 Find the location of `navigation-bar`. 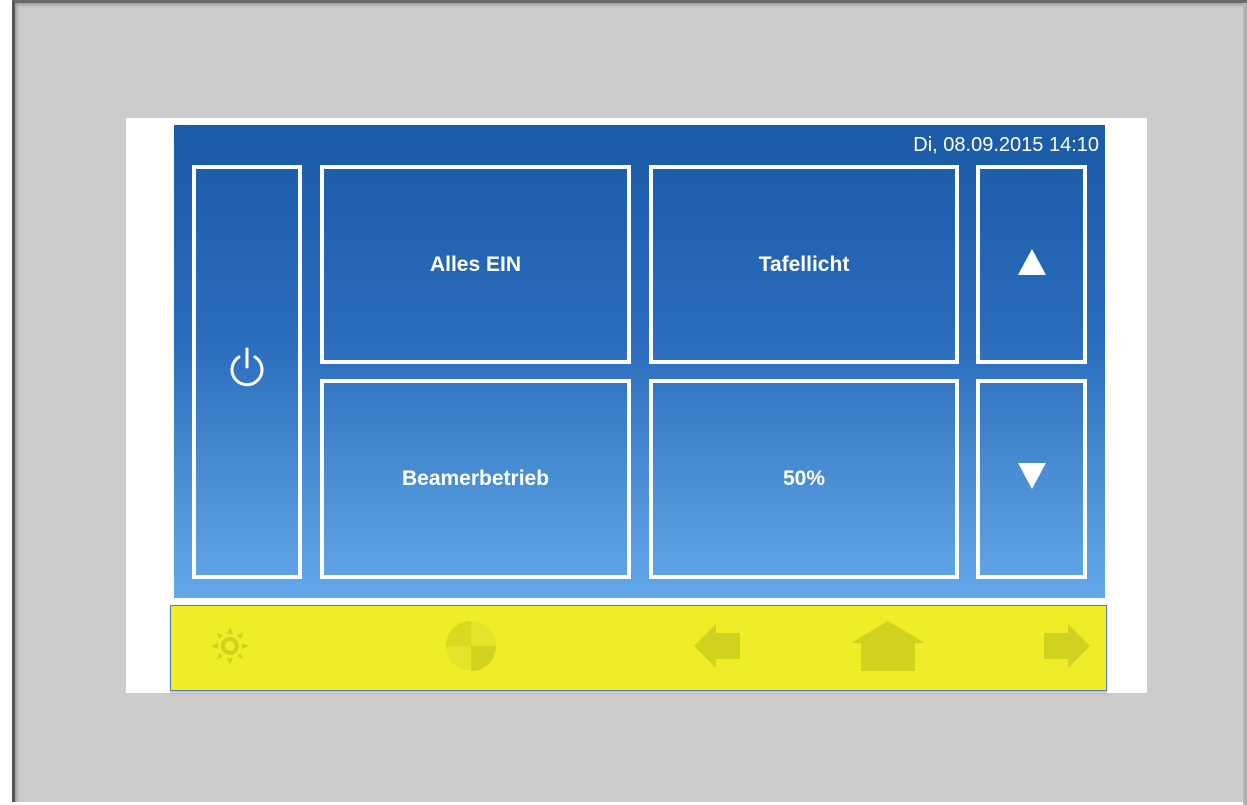

navigation-bar is located at coordinates (638, 648).